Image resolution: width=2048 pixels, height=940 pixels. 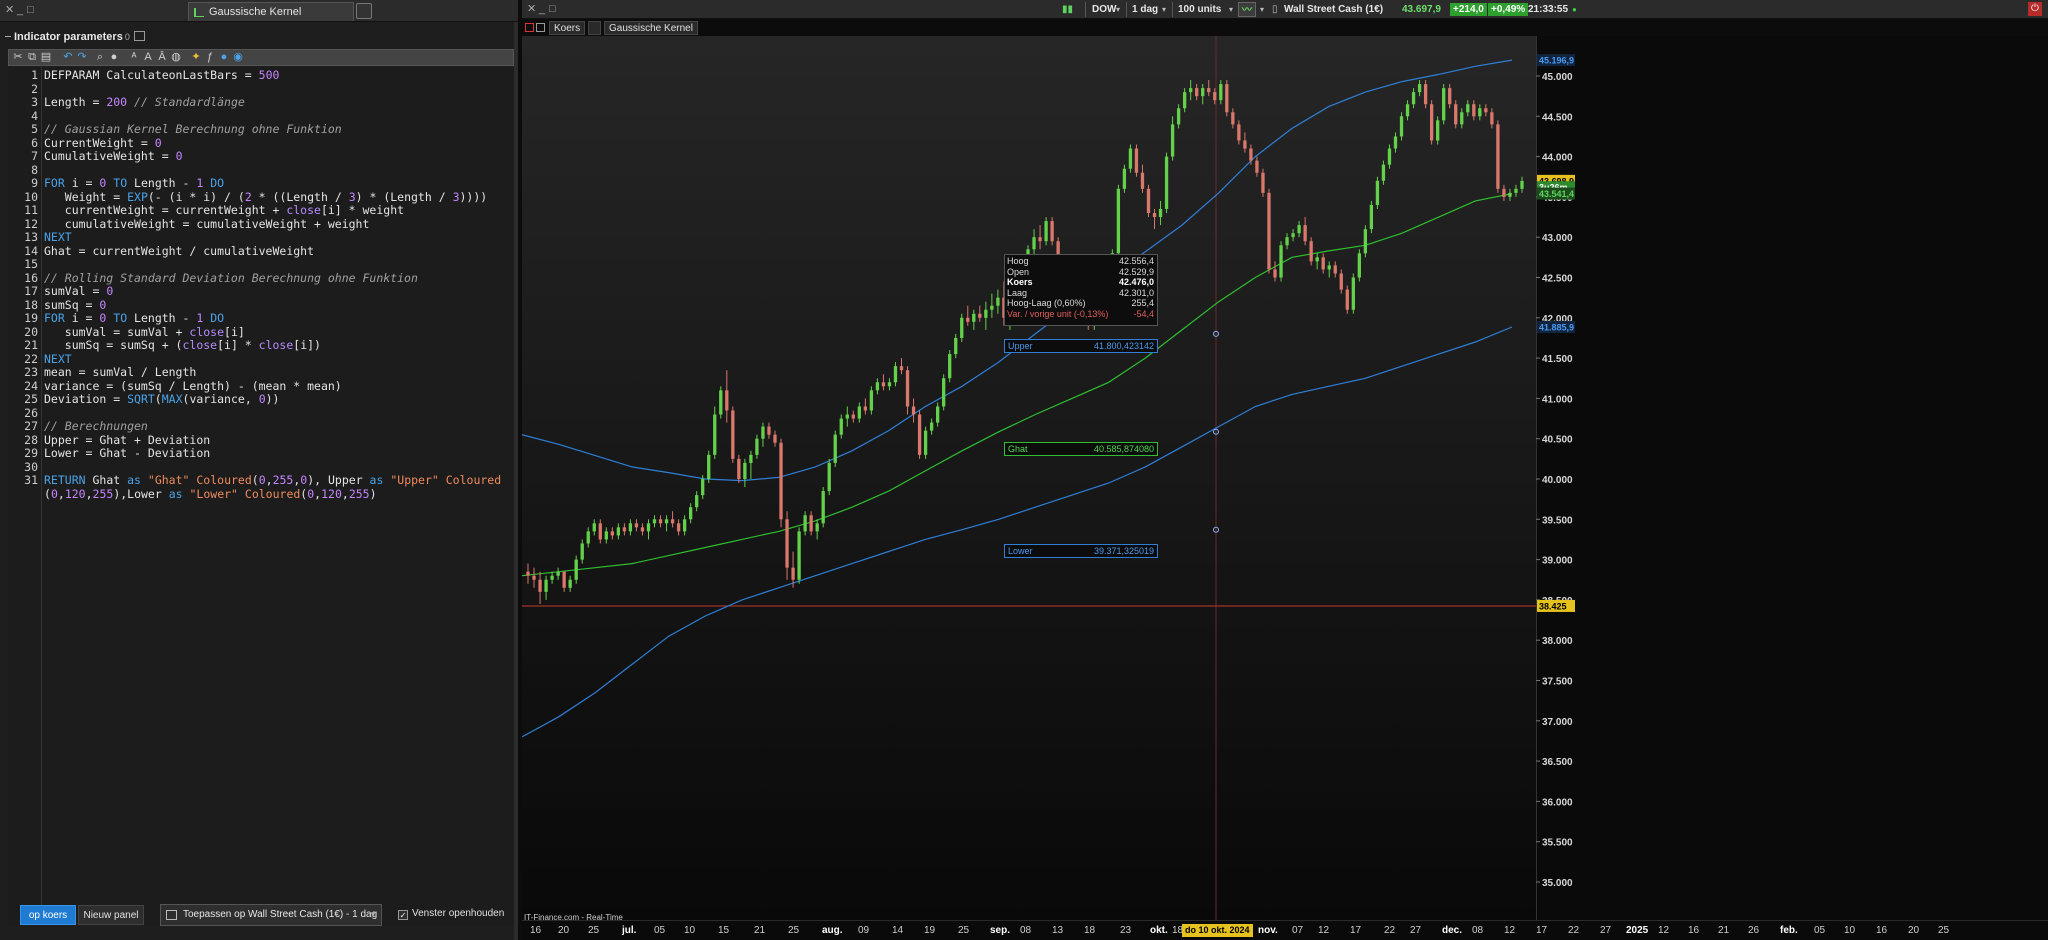 What do you see at coordinates (144, 102) in the screenshot?
I see `code-line: Length = 200 // Standardlänge` at bounding box center [144, 102].